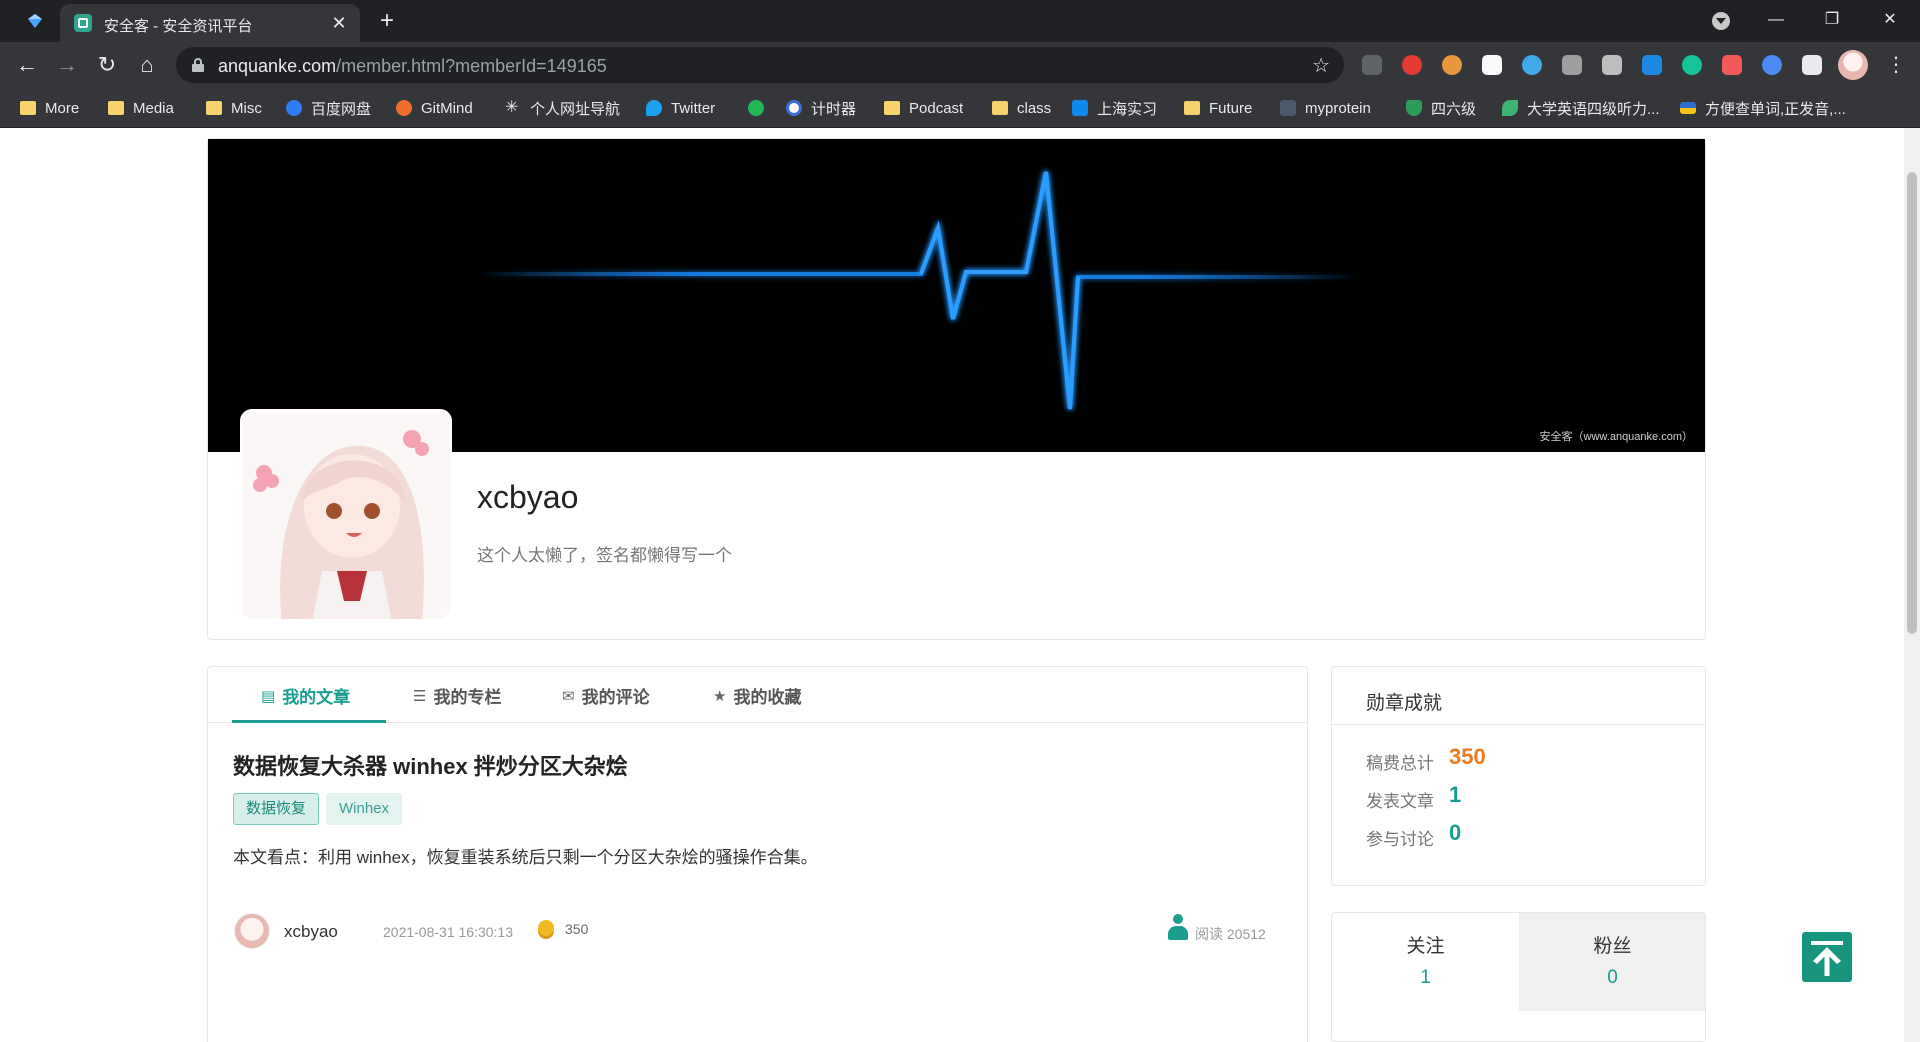 The height and width of the screenshot is (1042, 1920). What do you see at coordinates (1455, 794) in the screenshot?
I see `stat-value-articles: 1` at bounding box center [1455, 794].